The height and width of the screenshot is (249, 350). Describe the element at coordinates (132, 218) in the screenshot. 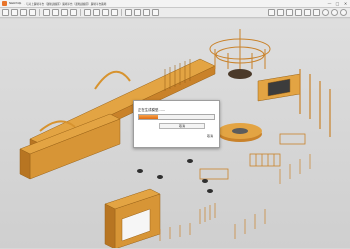

I see `climbing-box` at that location.